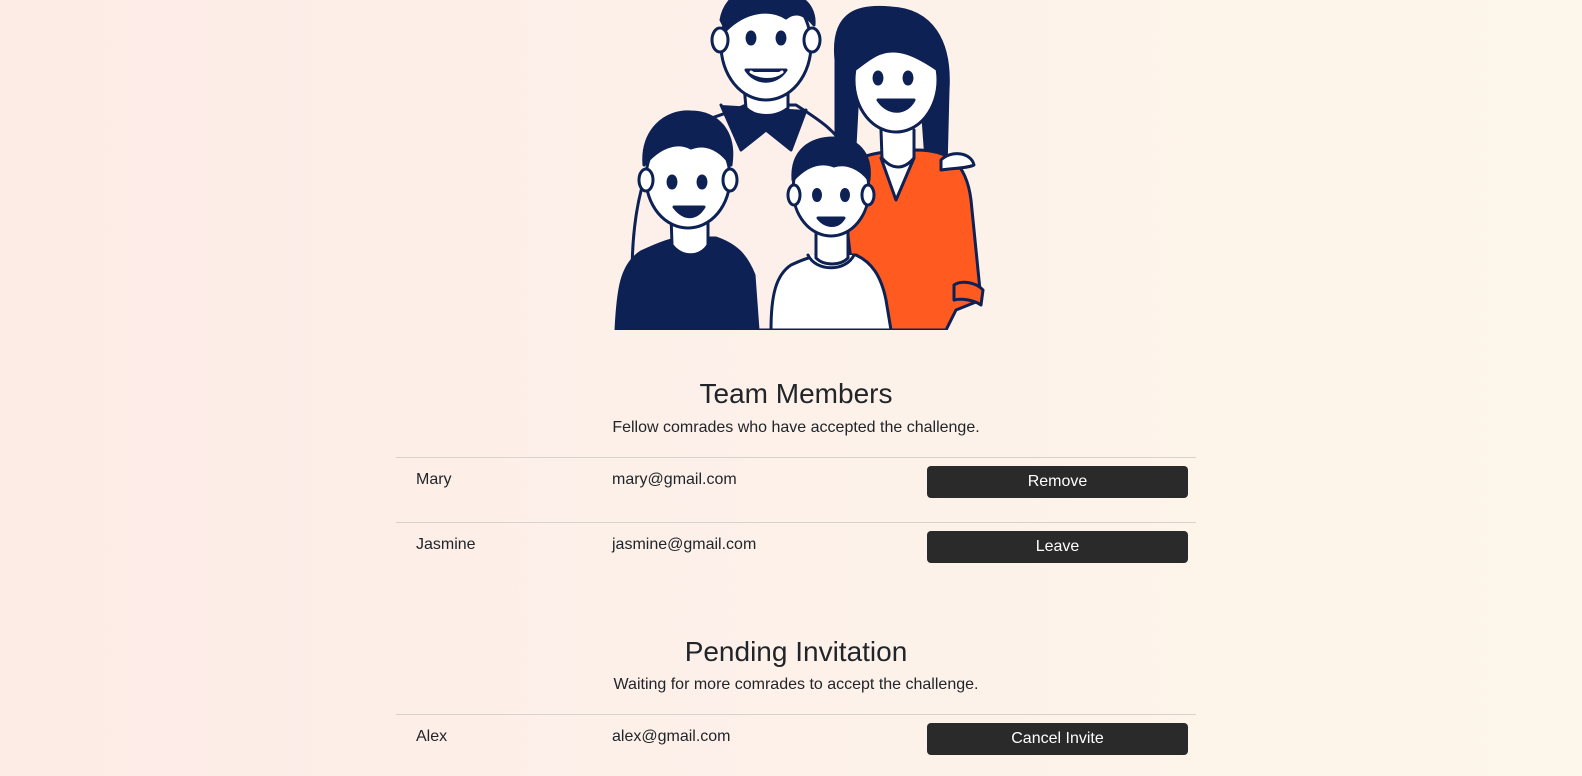 The image size is (1582, 776). Describe the element at coordinates (796, 489) in the screenshot. I see `table-row: Mary mary@gmail.com Remove` at that location.